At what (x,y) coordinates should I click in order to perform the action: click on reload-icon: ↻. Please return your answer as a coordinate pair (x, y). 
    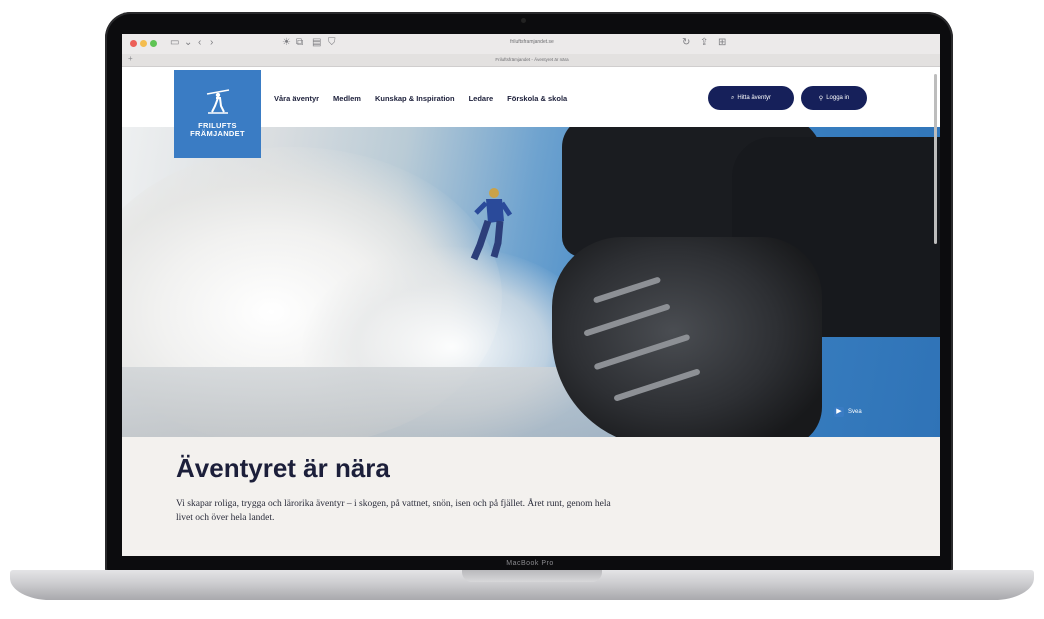
    Looking at the image, I should click on (686, 42).